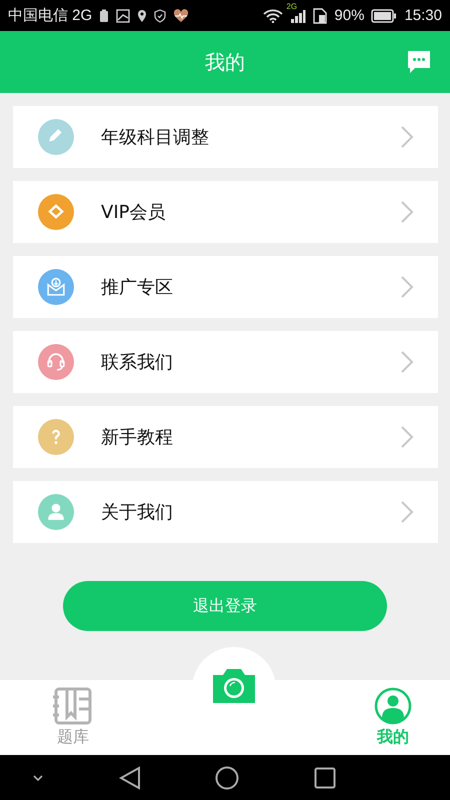 The width and height of the screenshot is (450, 800). I want to click on menu-item: 新手教程, so click(225, 437).